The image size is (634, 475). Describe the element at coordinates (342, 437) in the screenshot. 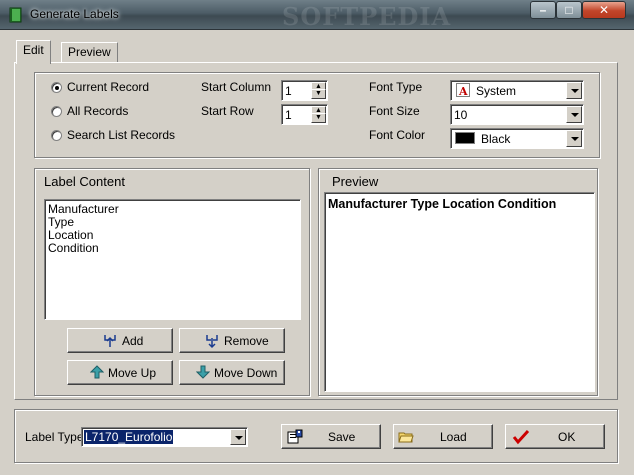

I see `save-button-label: Save` at that location.